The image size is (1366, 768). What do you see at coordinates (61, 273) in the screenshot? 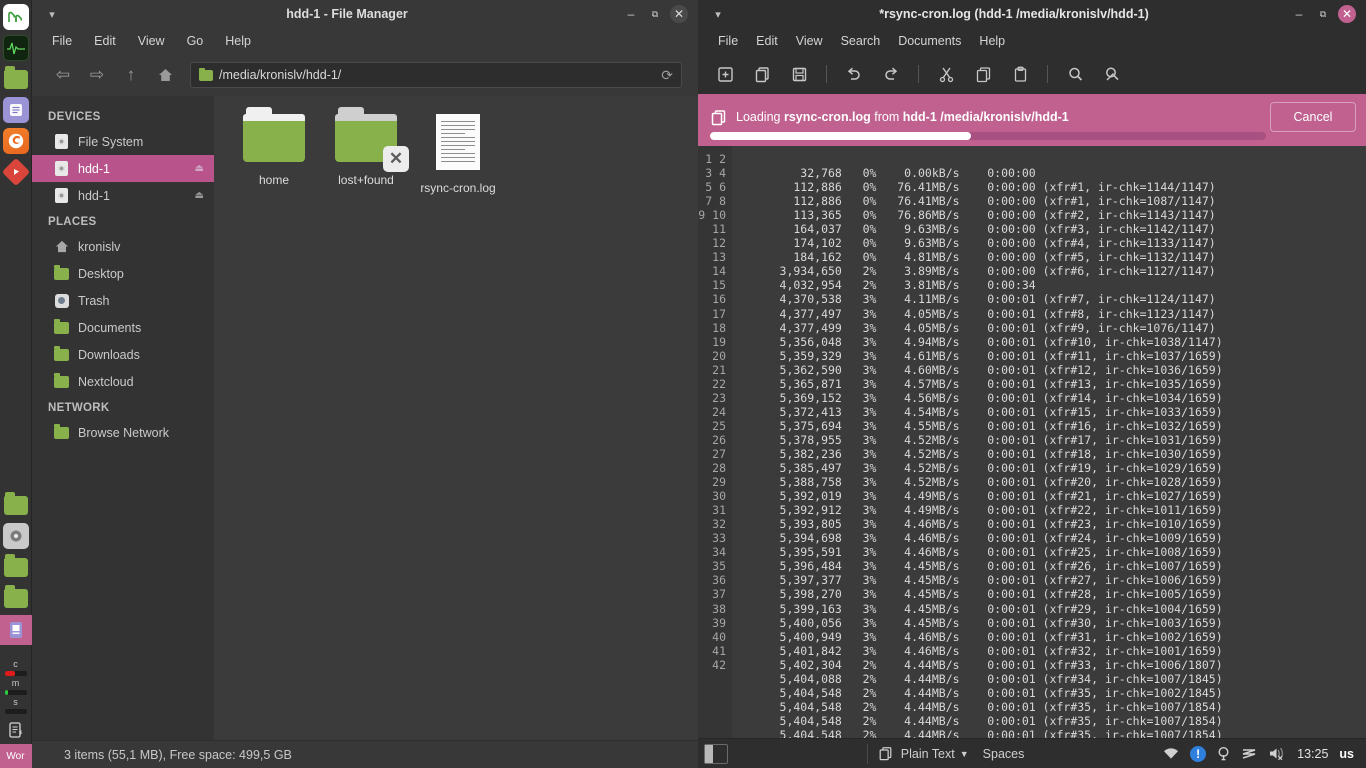
I see `folder-icon` at bounding box center [61, 273].